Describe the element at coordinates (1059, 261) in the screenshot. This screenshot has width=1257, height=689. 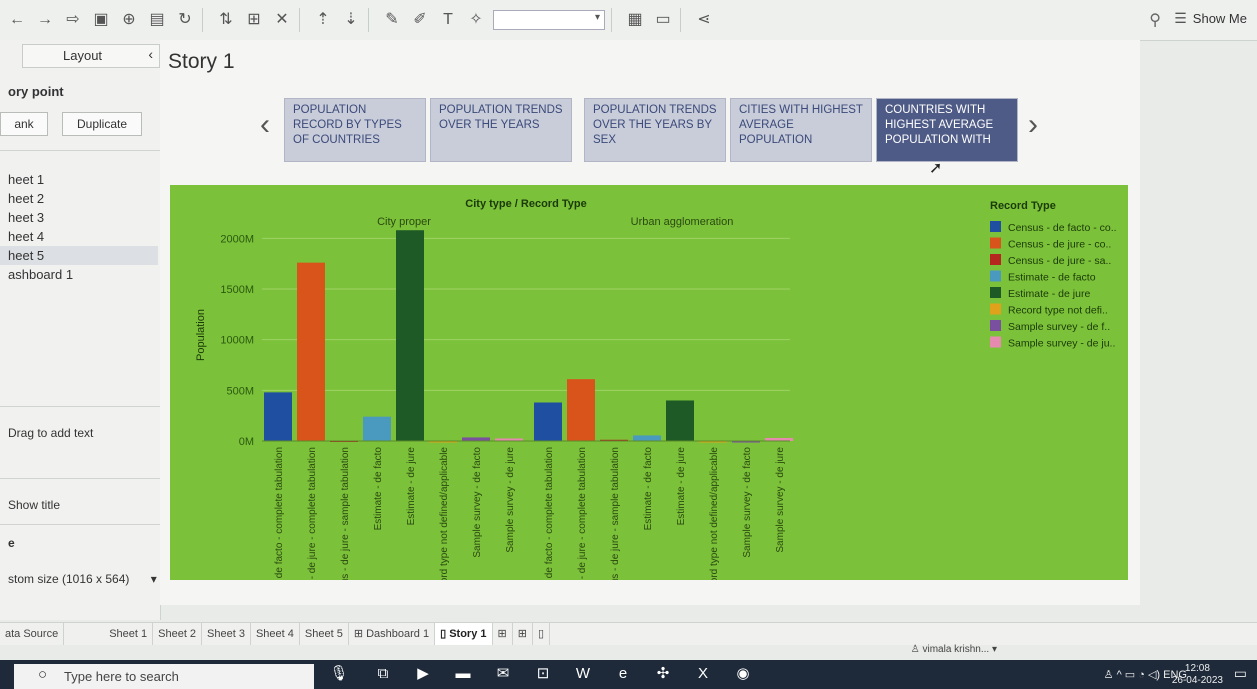
I see `legend-entry: Census - de jure - sa..` at that location.